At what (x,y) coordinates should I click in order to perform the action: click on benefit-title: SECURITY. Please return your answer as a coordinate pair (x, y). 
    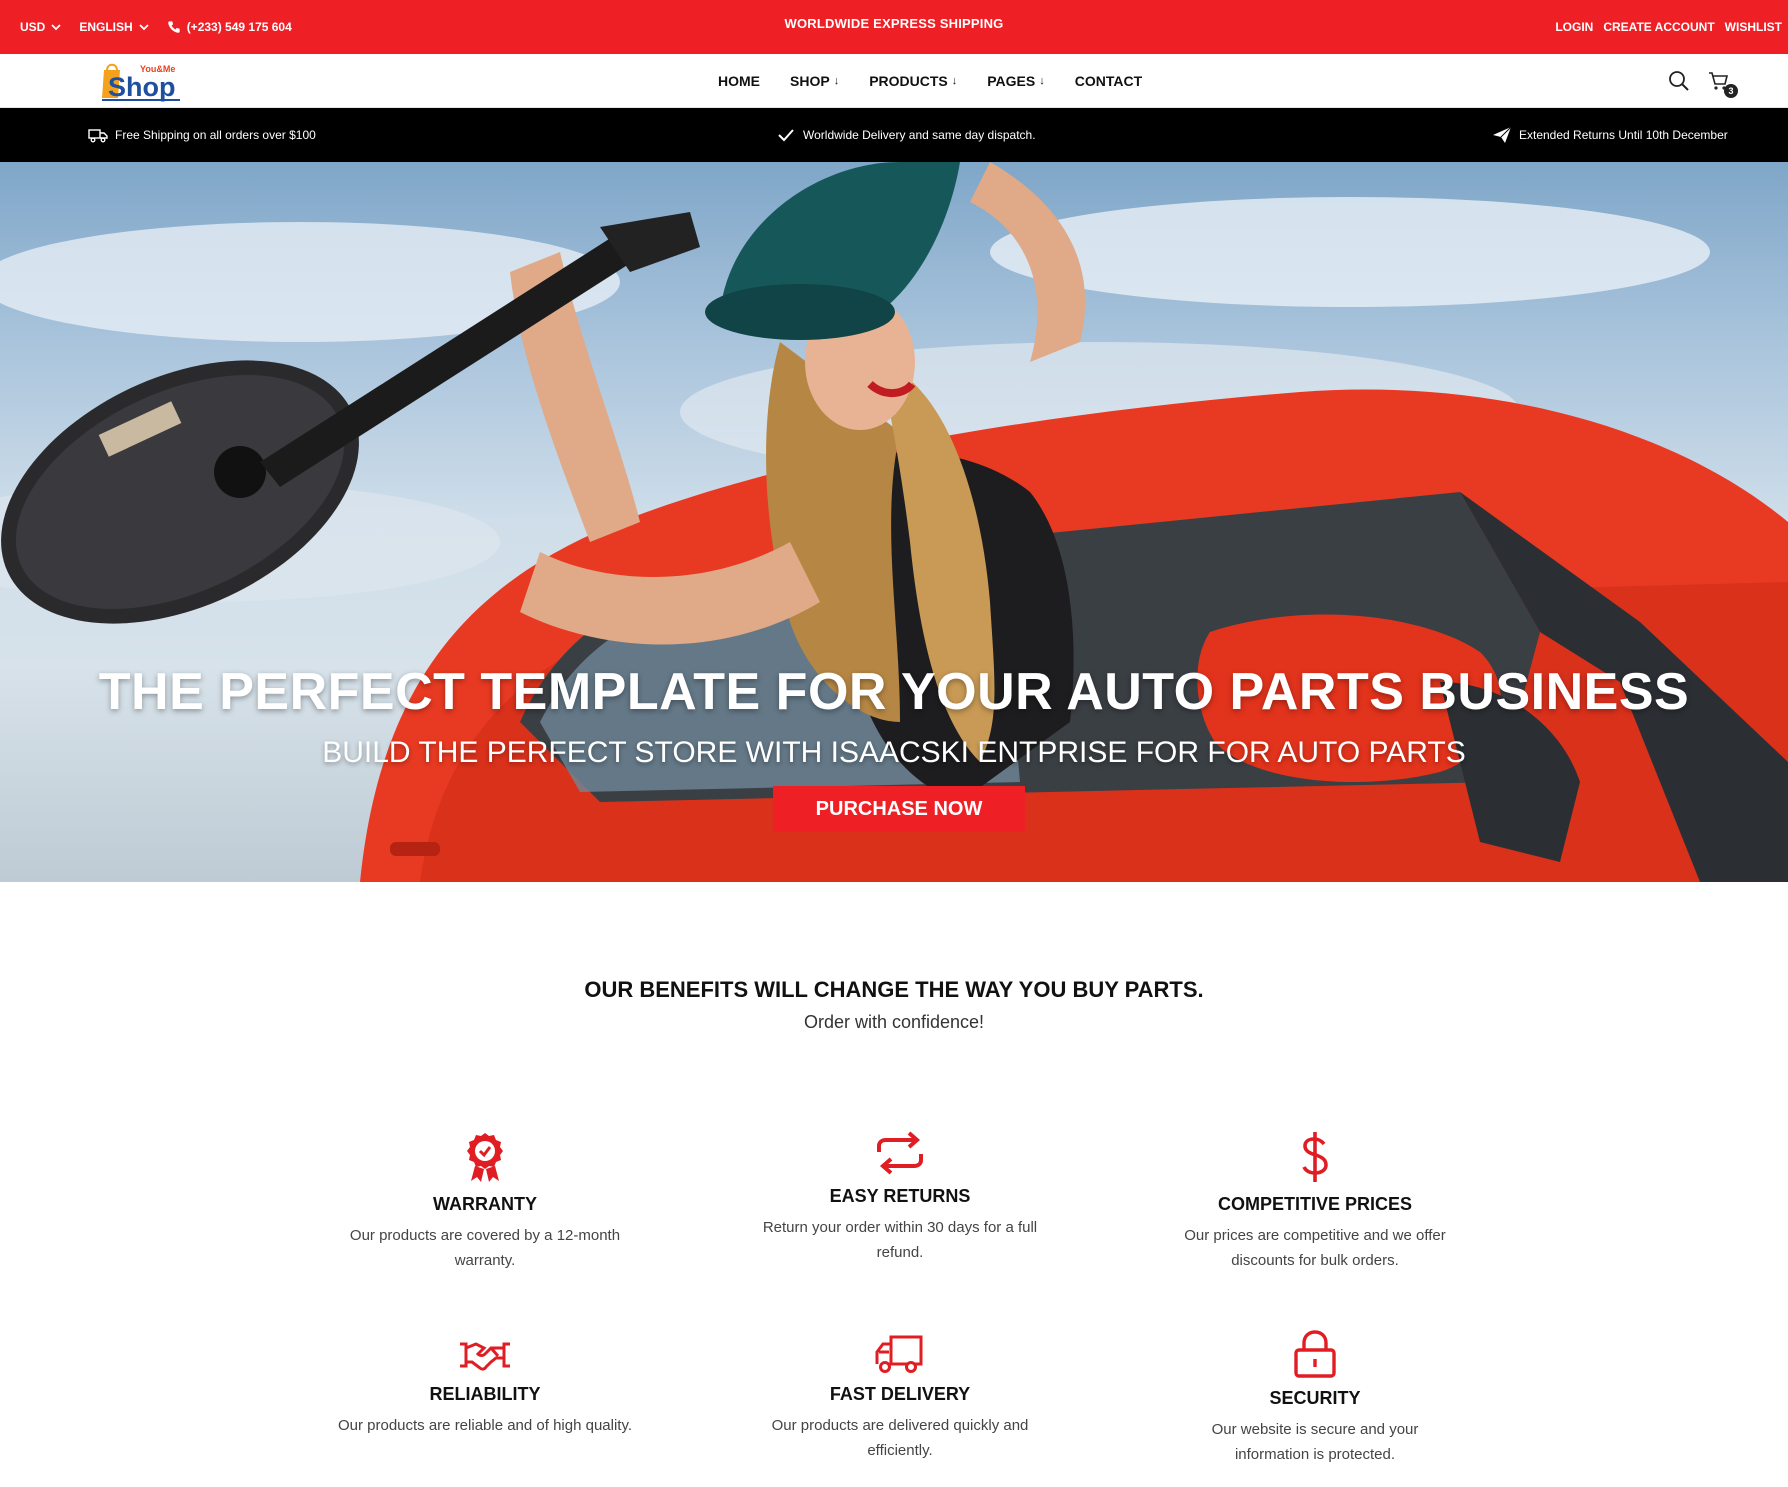
    Looking at the image, I should click on (1315, 1398).